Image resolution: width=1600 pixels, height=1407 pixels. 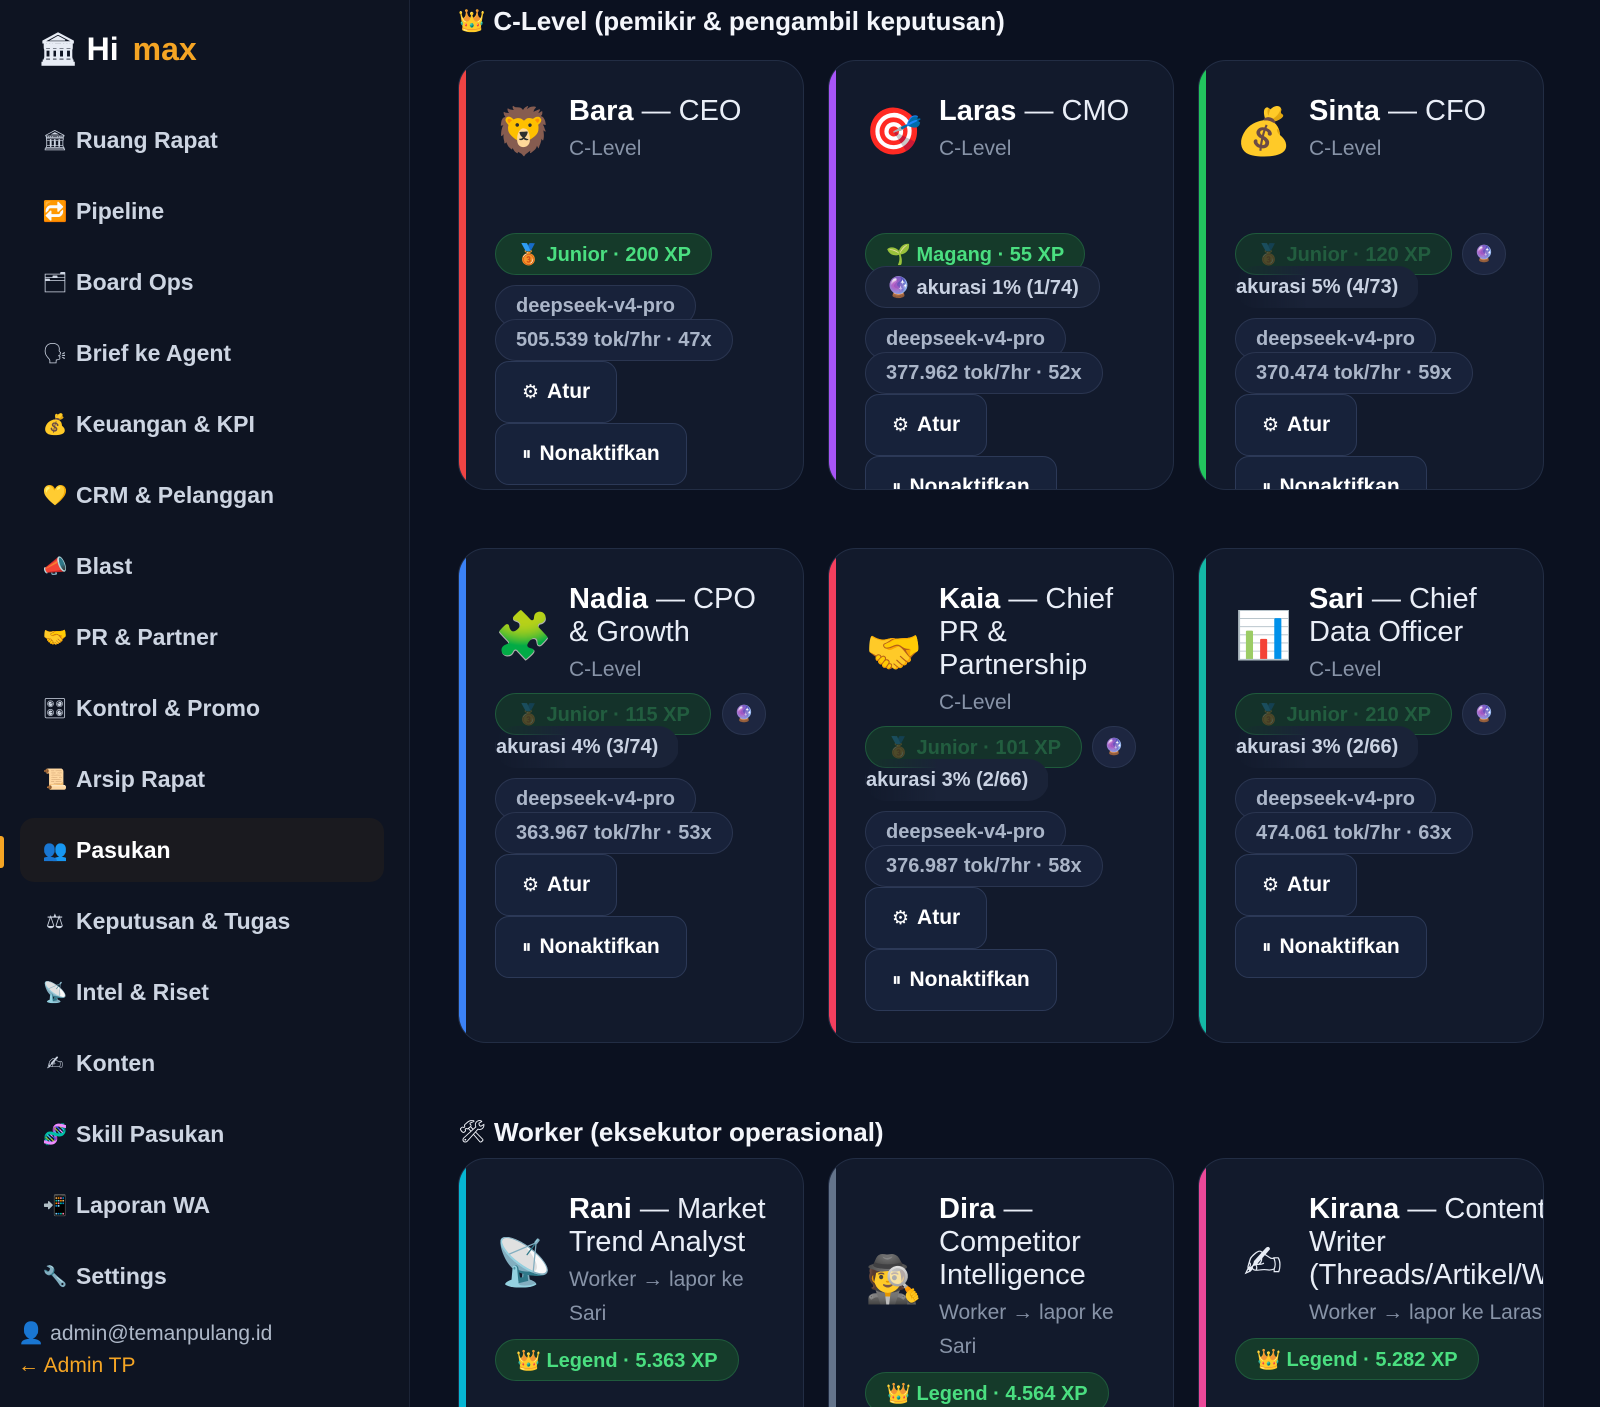 What do you see at coordinates (55, 637) in the screenshot?
I see `pr-partner-icon: 🤝` at bounding box center [55, 637].